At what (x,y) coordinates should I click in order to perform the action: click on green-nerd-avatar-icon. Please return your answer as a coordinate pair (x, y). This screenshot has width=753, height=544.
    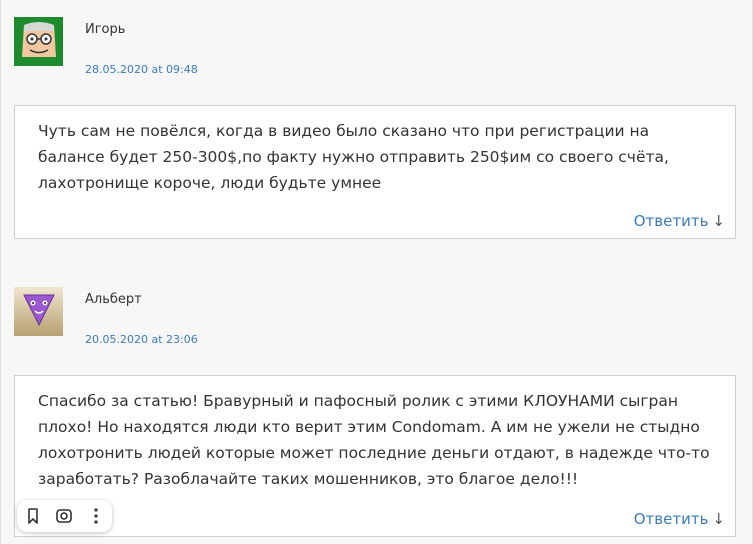
    Looking at the image, I should click on (38, 41).